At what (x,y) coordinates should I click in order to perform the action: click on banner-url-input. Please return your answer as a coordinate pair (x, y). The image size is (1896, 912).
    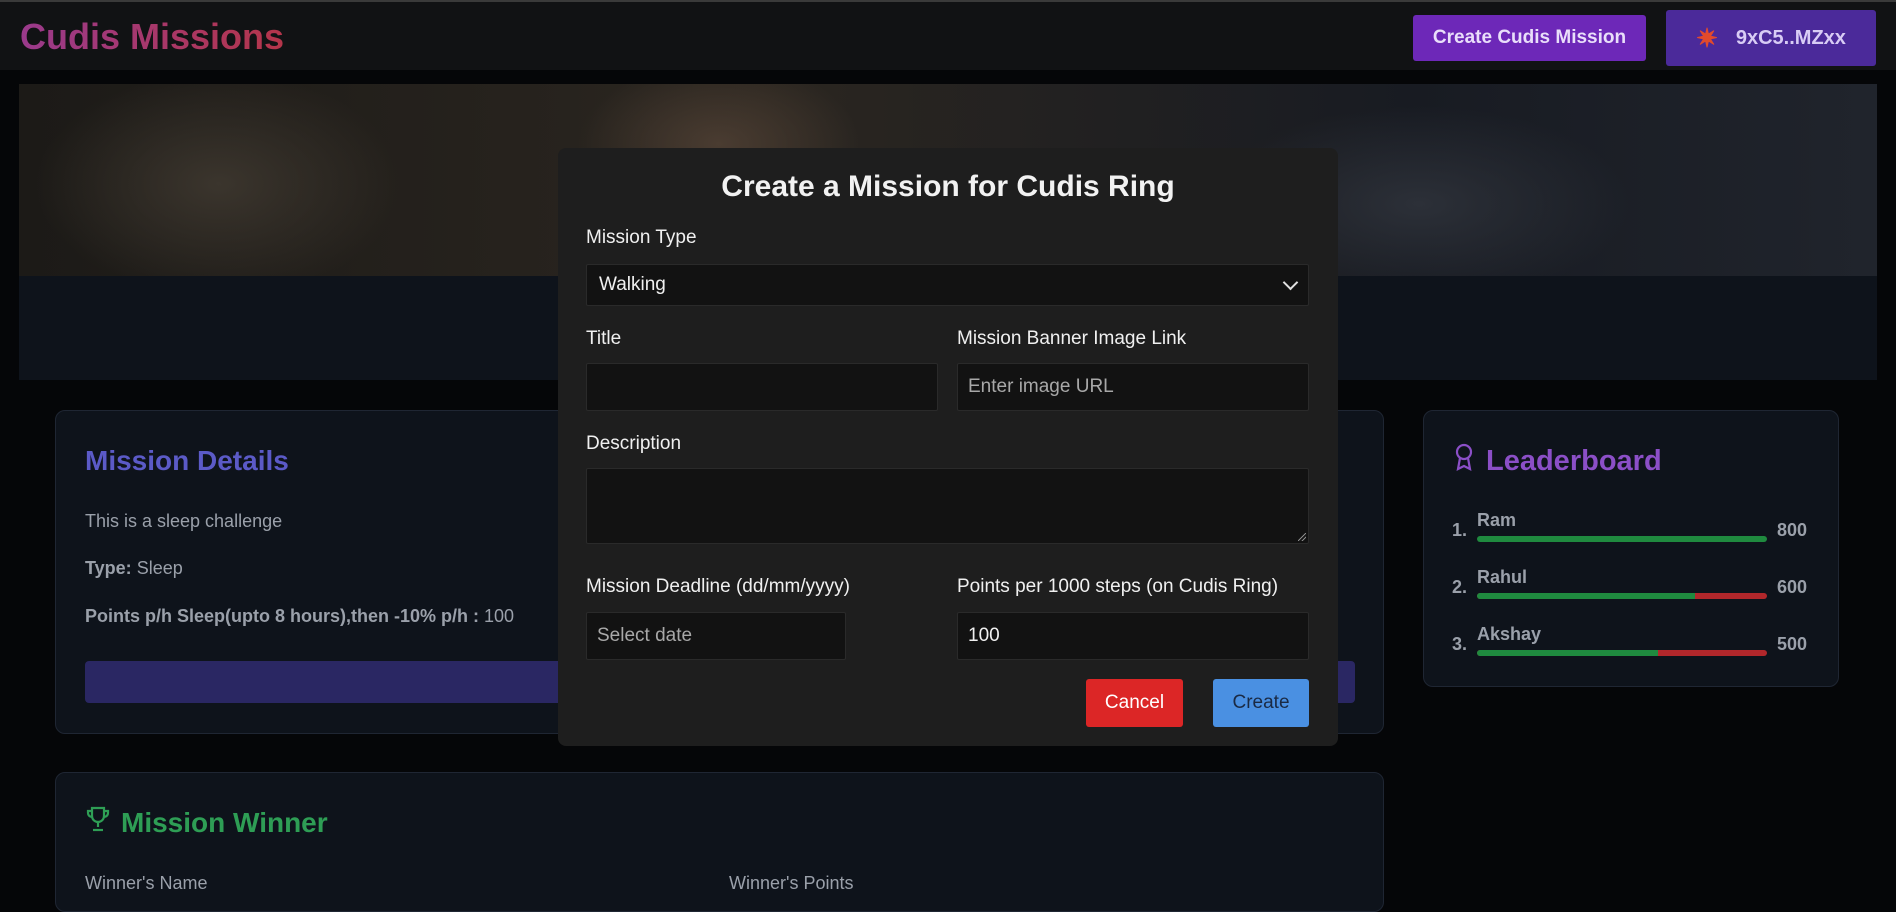
    Looking at the image, I should click on (1133, 387).